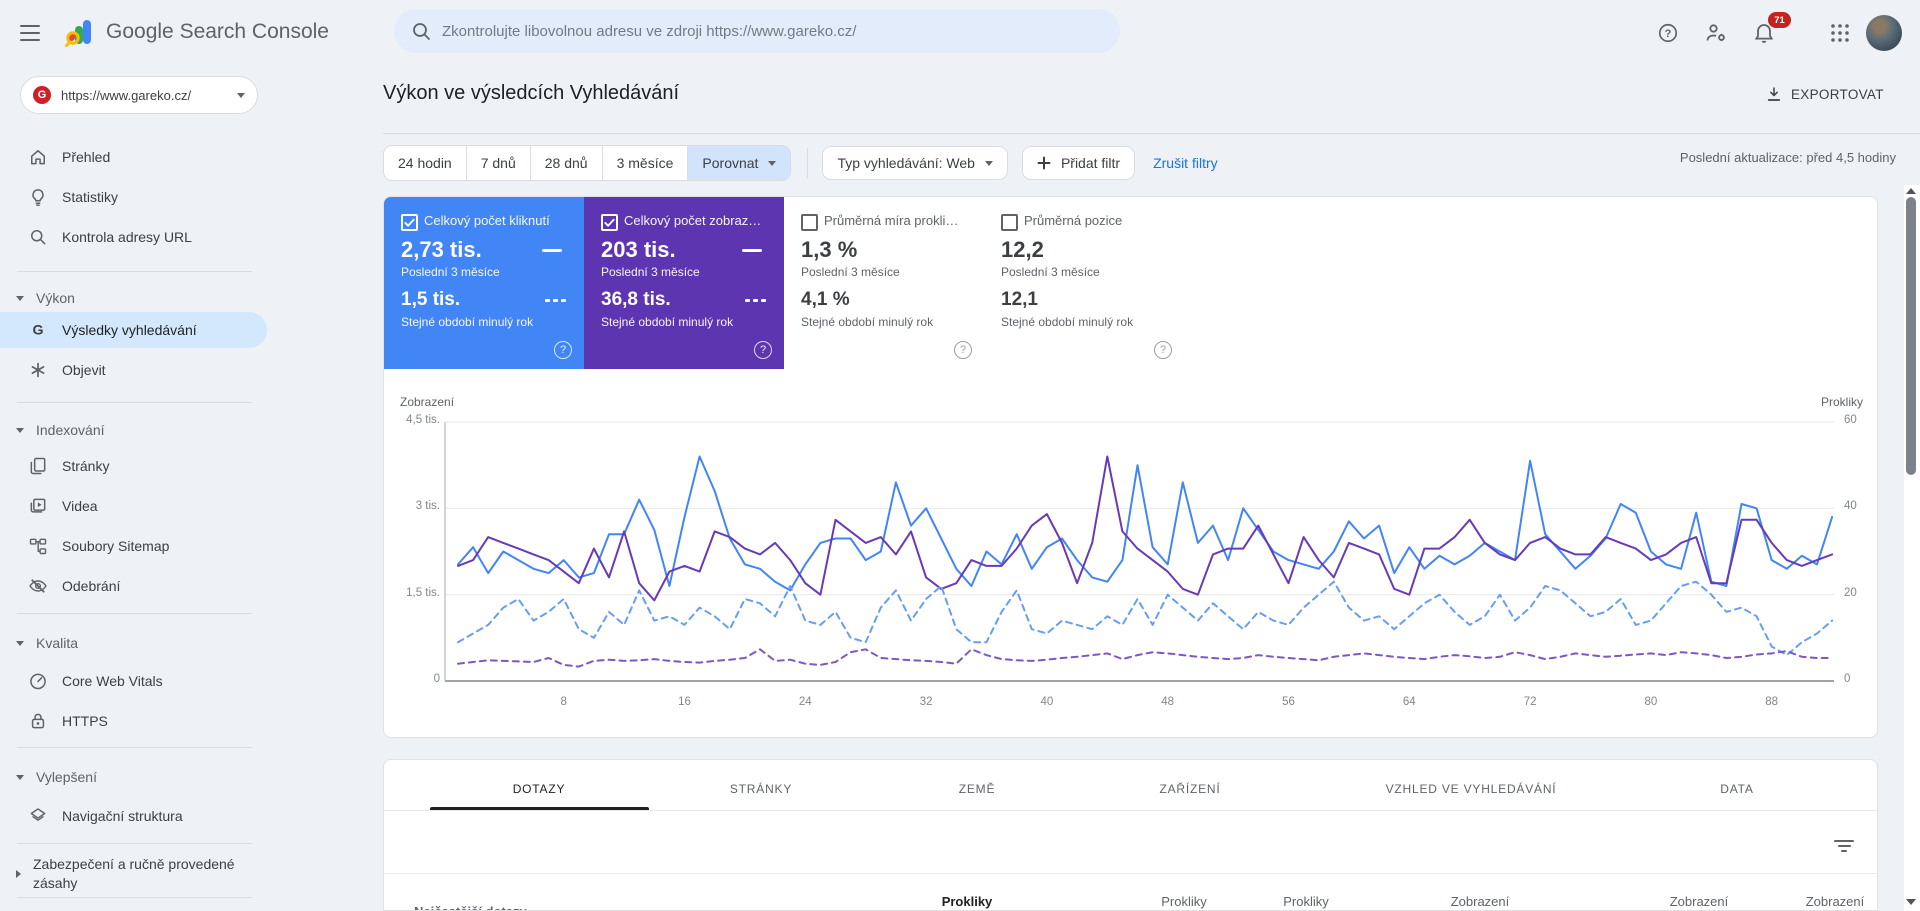 This screenshot has height=911, width=1920. What do you see at coordinates (84, 370) in the screenshot?
I see `sidebar-item-label: Objevit` at bounding box center [84, 370].